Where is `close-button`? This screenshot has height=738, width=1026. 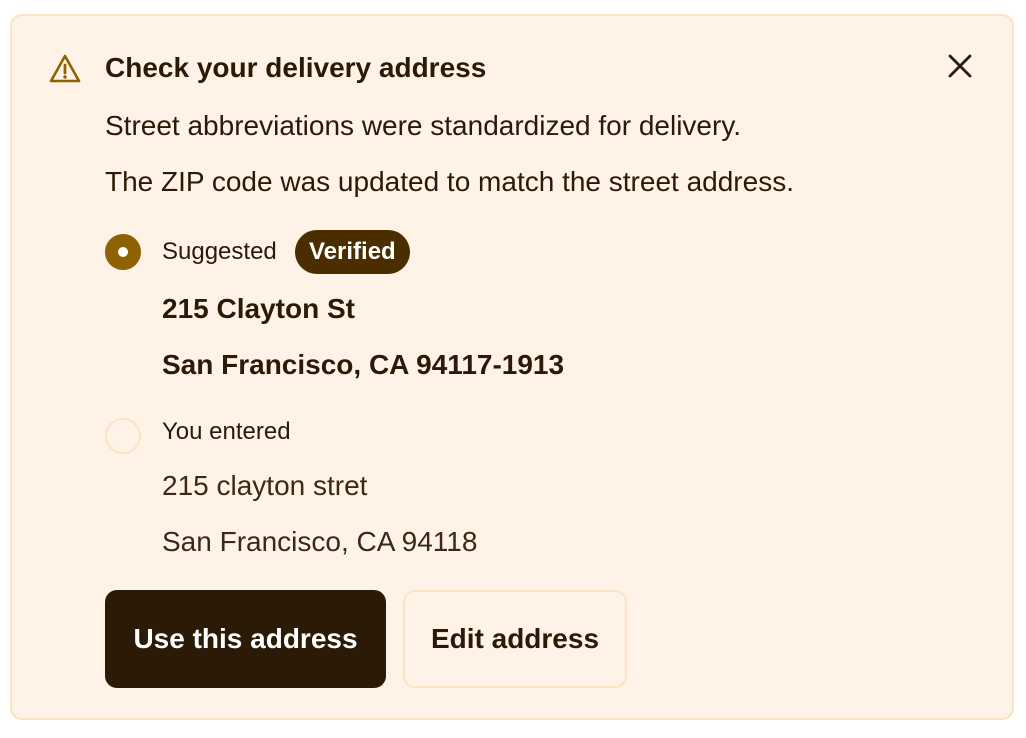
close-button is located at coordinates (960, 68).